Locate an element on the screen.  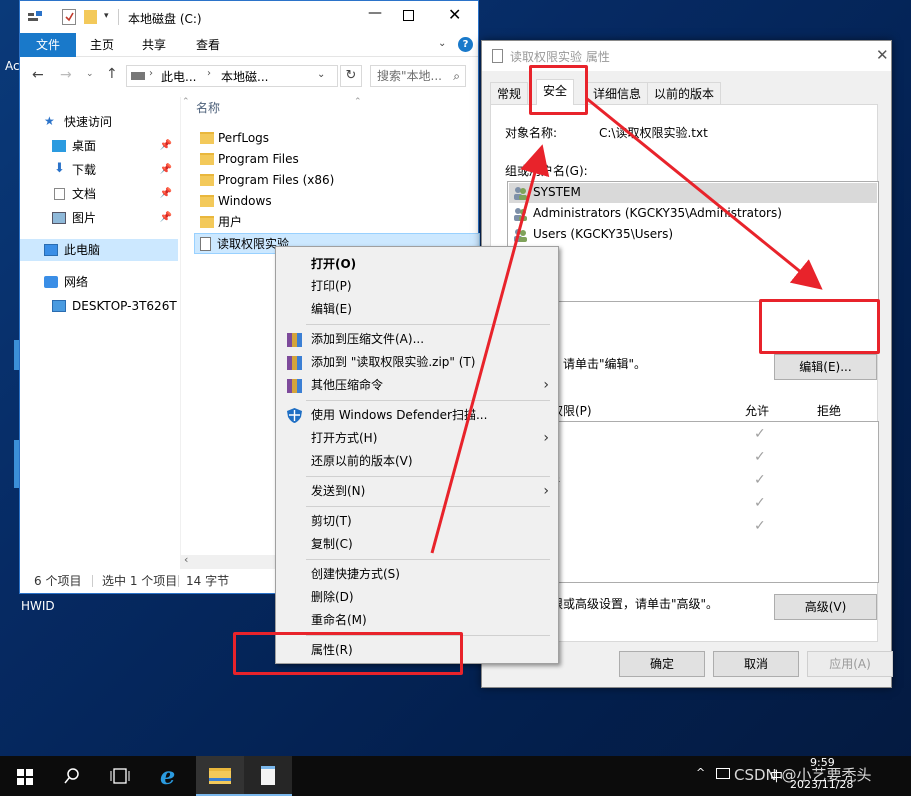
annotation-arrow-to-edit is located at coordinates (704, 193).